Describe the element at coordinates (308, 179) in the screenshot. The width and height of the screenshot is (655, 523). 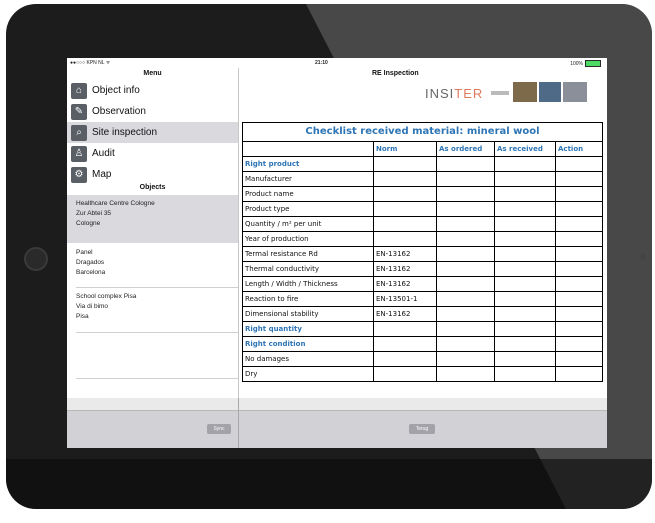
I see `checklist-row-label: Manufacturer` at that location.